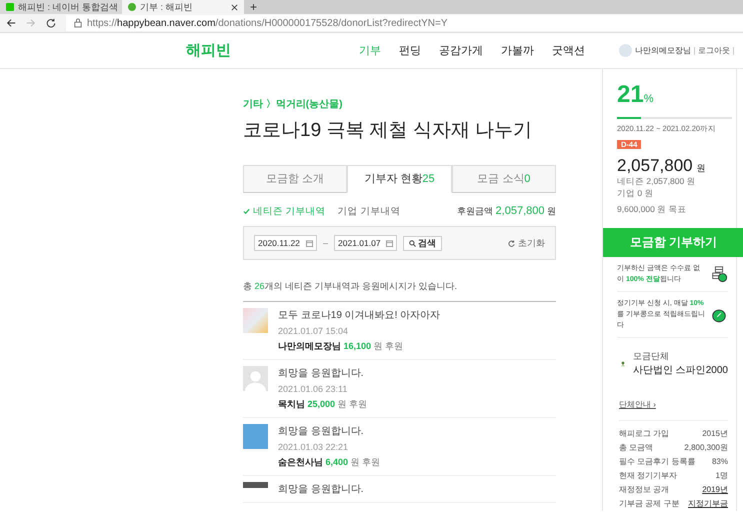  What do you see at coordinates (412, 243) in the screenshot?
I see `search-icon` at bounding box center [412, 243].